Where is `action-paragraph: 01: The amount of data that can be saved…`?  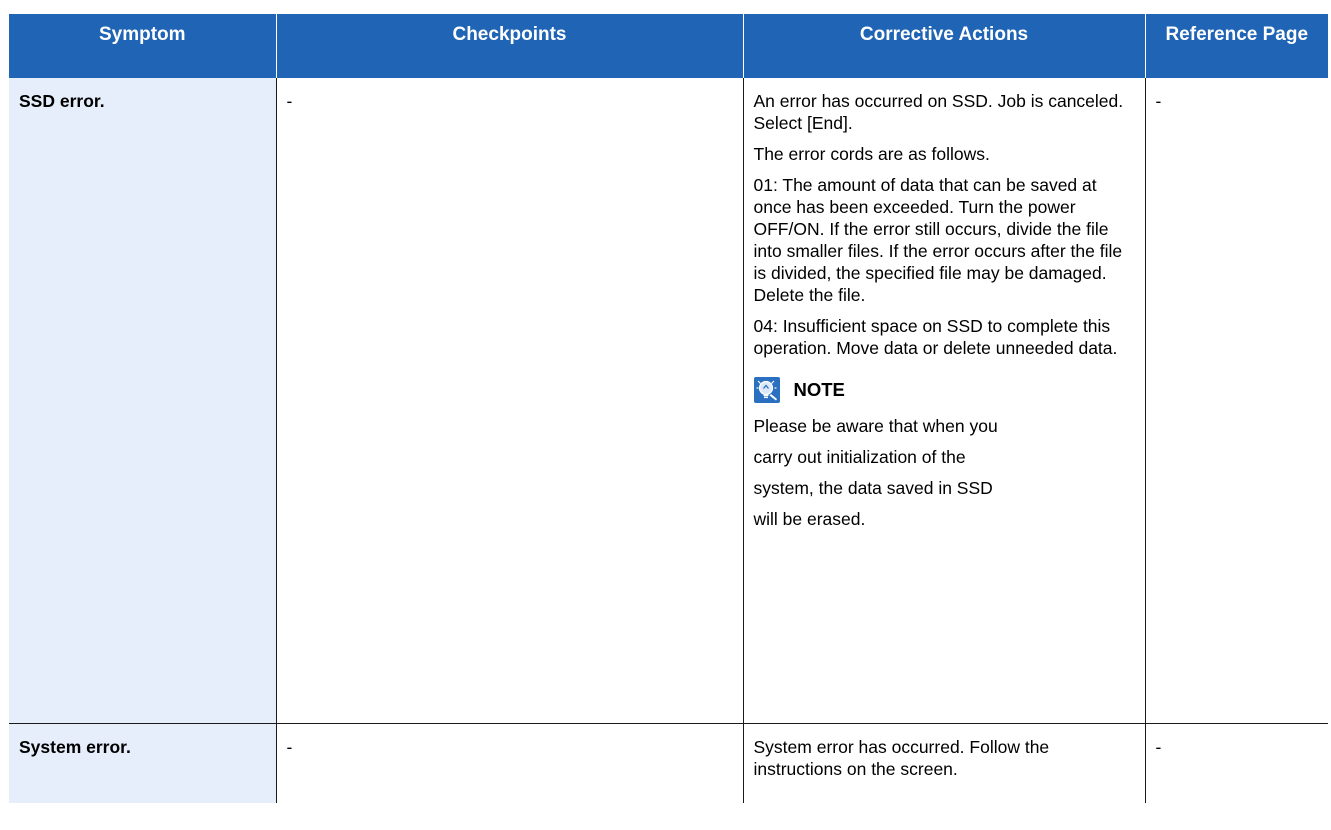 action-paragraph: 01: The amount of data that can be saved… is located at coordinates (938, 240).